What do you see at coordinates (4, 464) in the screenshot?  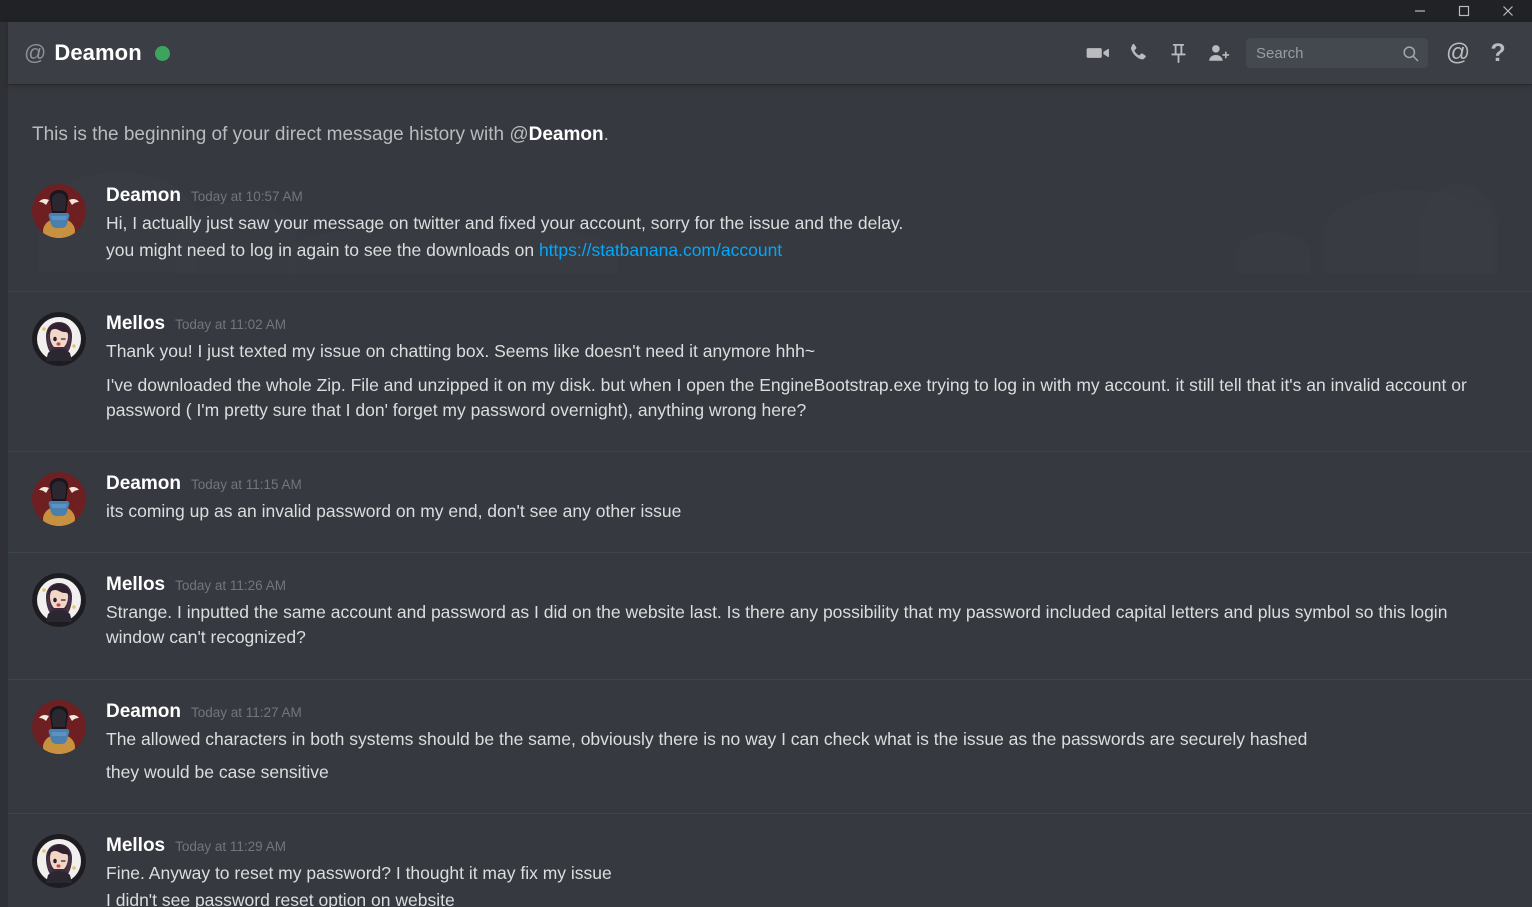 I see `server-rail` at bounding box center [4, 464].